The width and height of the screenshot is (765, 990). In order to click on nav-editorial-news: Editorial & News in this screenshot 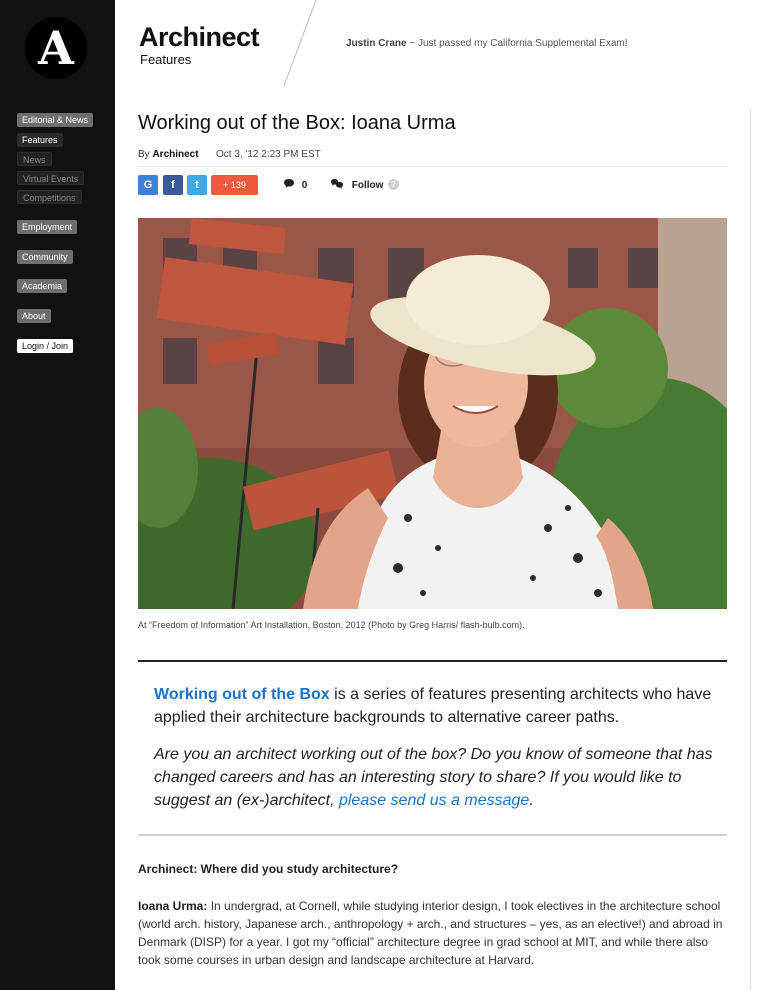, I will do `click(55, 120)`.